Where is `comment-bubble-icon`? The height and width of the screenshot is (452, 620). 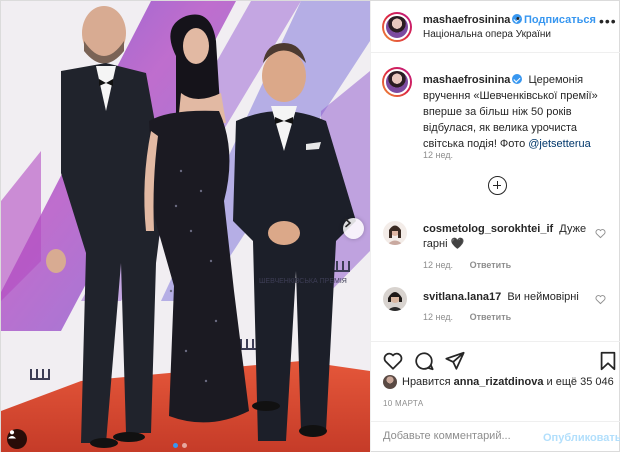 comment-bubble-icon is located at coordinates (424, 361).